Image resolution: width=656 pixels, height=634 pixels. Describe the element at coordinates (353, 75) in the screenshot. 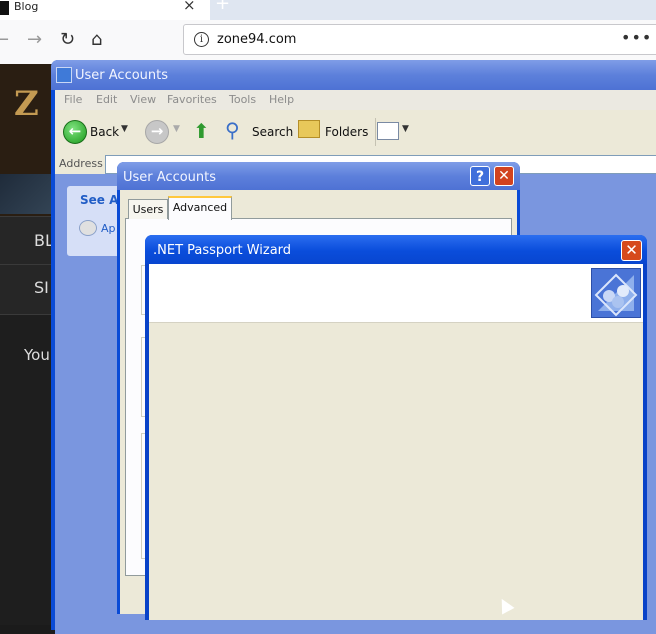

I see `window-titlebar: User Accounts` at that location.